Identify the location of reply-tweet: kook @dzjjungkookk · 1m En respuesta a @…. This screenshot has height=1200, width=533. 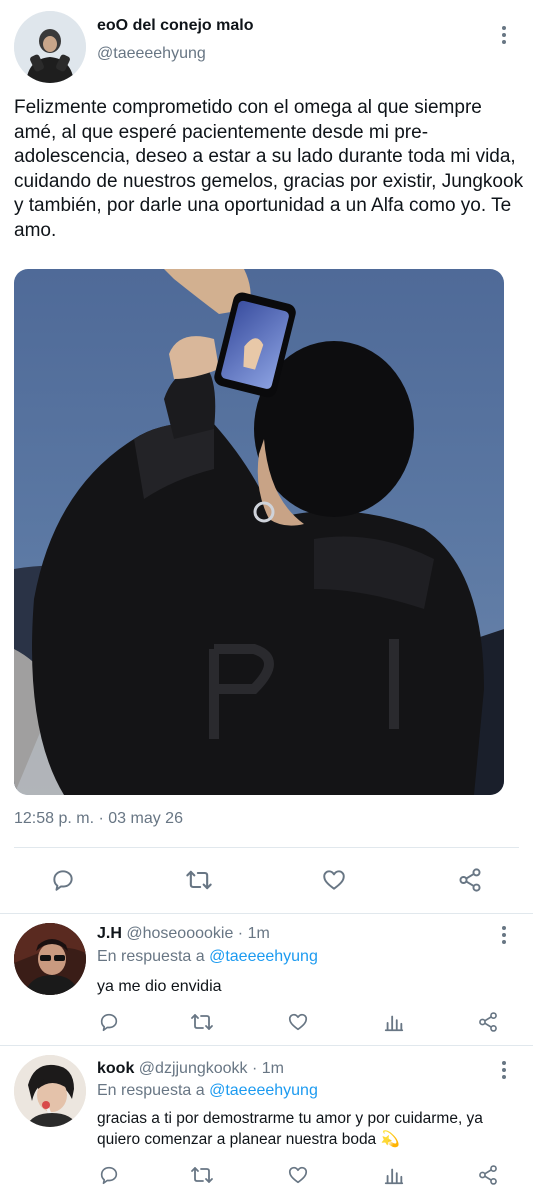
(266, 1123).